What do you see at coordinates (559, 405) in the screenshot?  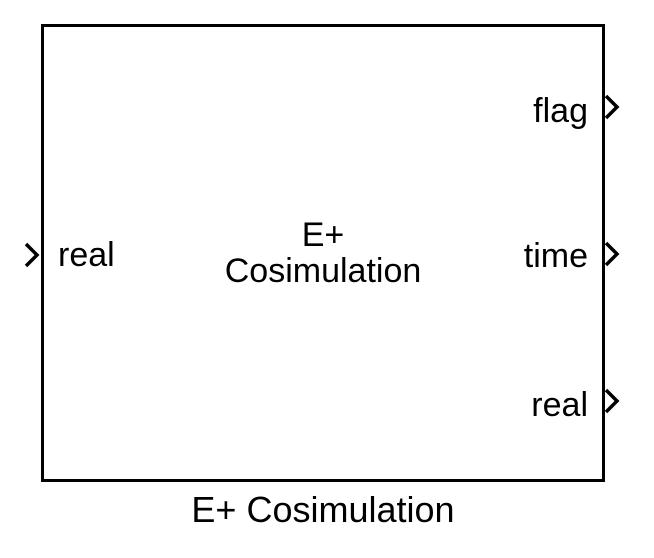 I see `output-port-label-real: real` at bounding box center [559, 405].